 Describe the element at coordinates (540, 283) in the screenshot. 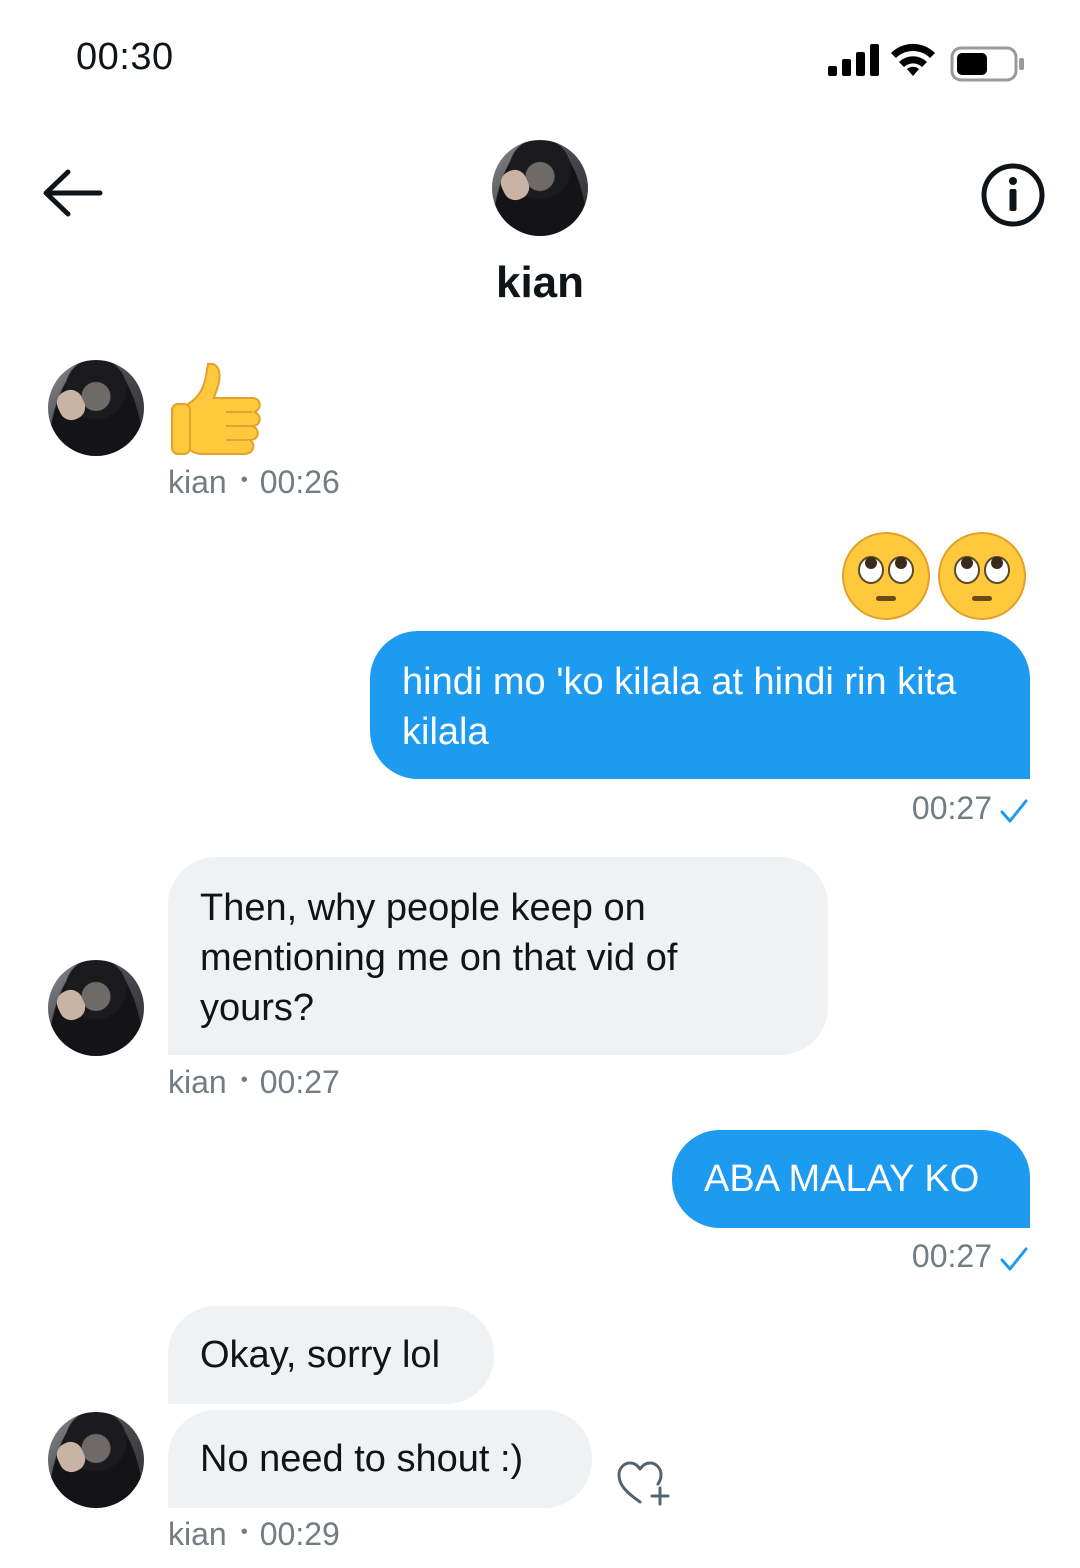

I see `conversation-title: kian` at that location.